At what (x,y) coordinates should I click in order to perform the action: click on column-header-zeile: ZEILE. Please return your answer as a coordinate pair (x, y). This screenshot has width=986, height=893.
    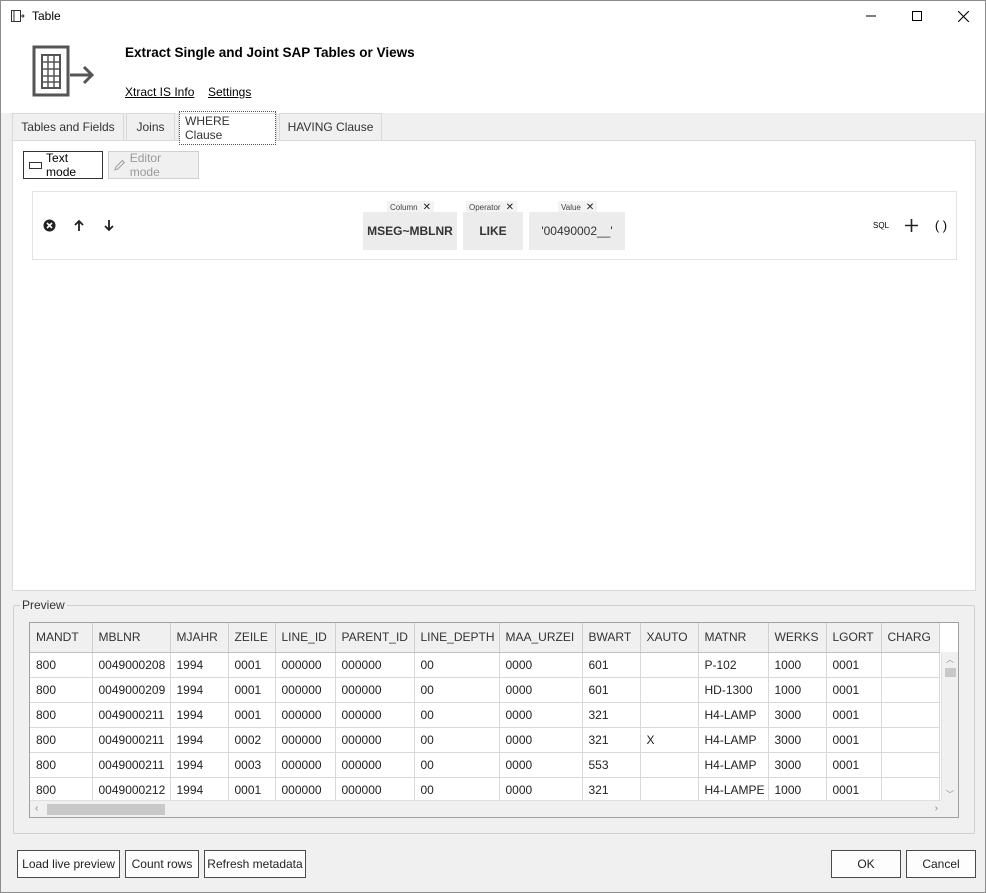
    Looking at the image, I should click on (252, 638).